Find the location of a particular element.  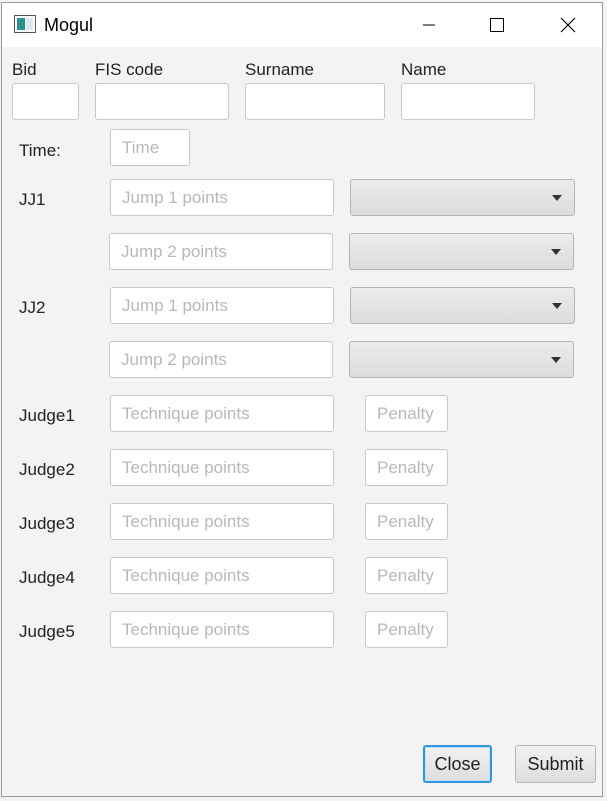

jj2-jump2-select is located at coordinates (461, 359).